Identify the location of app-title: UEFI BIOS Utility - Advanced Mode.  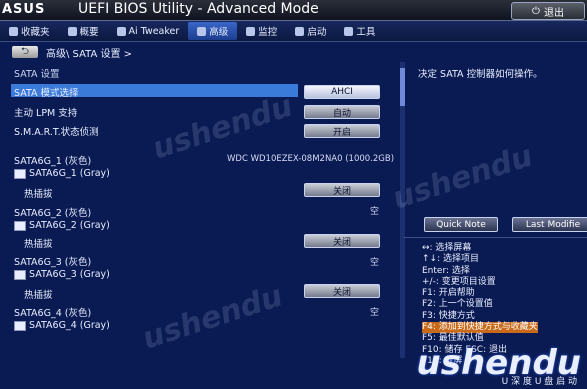
(198, 9).